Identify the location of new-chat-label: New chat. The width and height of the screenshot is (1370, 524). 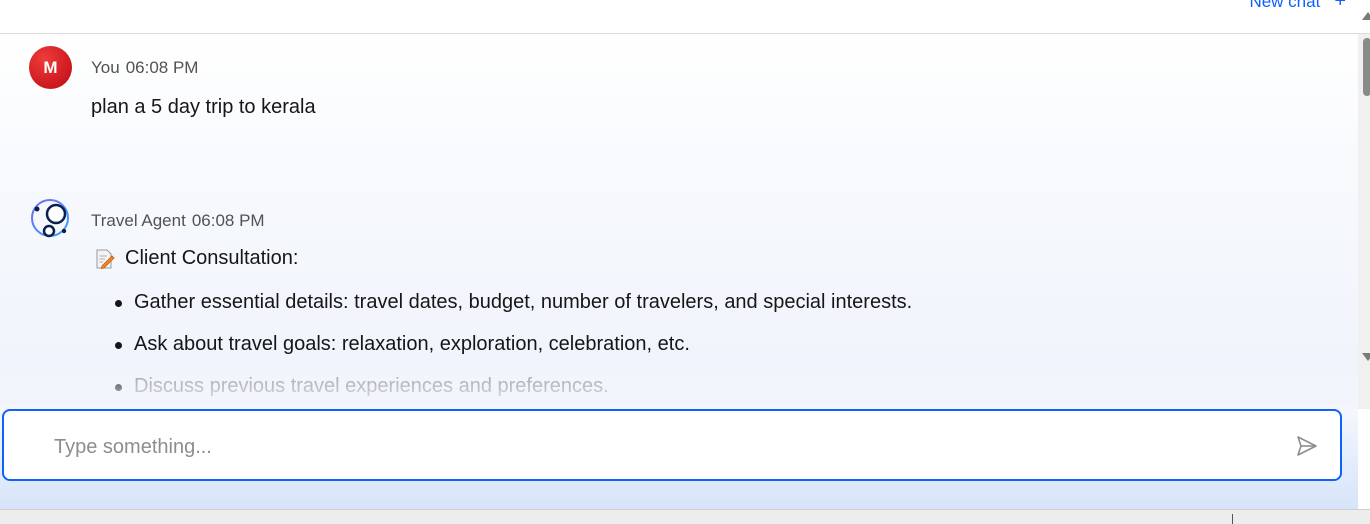
(1285, 5).